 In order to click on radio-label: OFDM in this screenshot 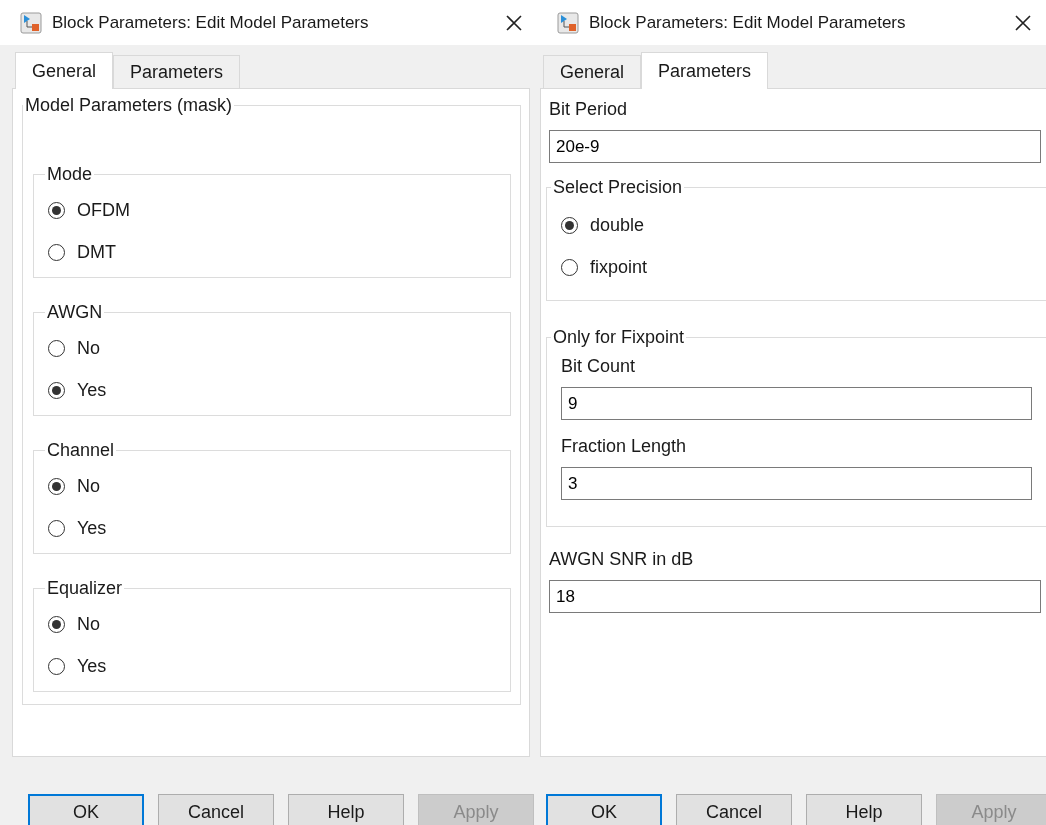, I will do `click(103, 210)`.